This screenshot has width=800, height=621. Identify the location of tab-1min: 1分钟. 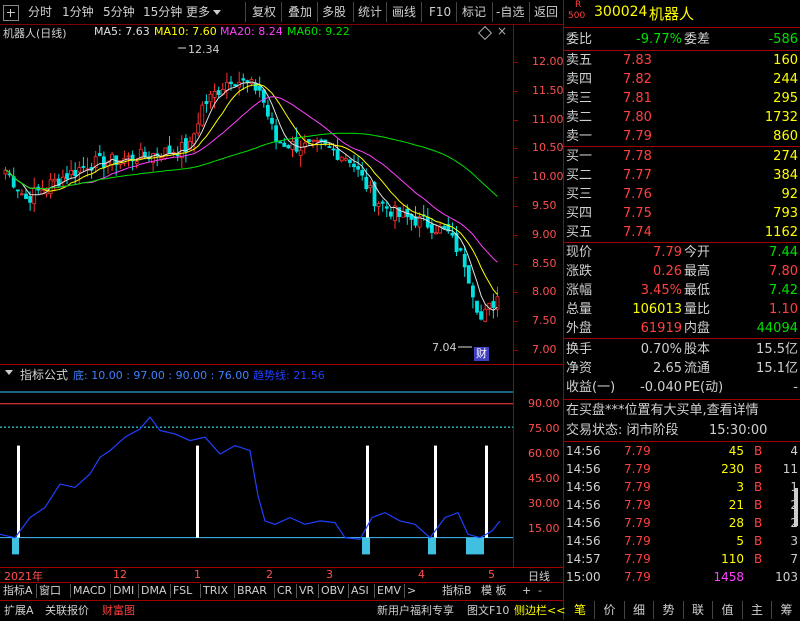
(78, 12).